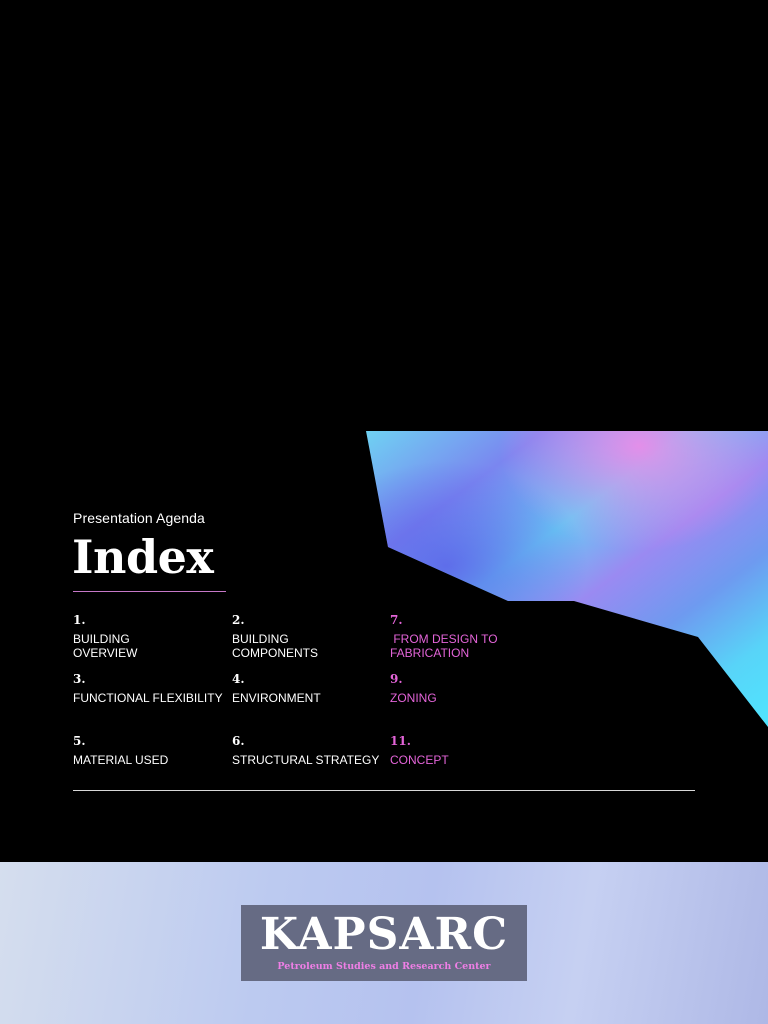 The width and height of the screenshot is (768, 1024). Describe the element at coordinates (152, 688) in the screenshot. I see `agenda-item: 3. FUNCTIONAL FLEXIBILITY` at that location.